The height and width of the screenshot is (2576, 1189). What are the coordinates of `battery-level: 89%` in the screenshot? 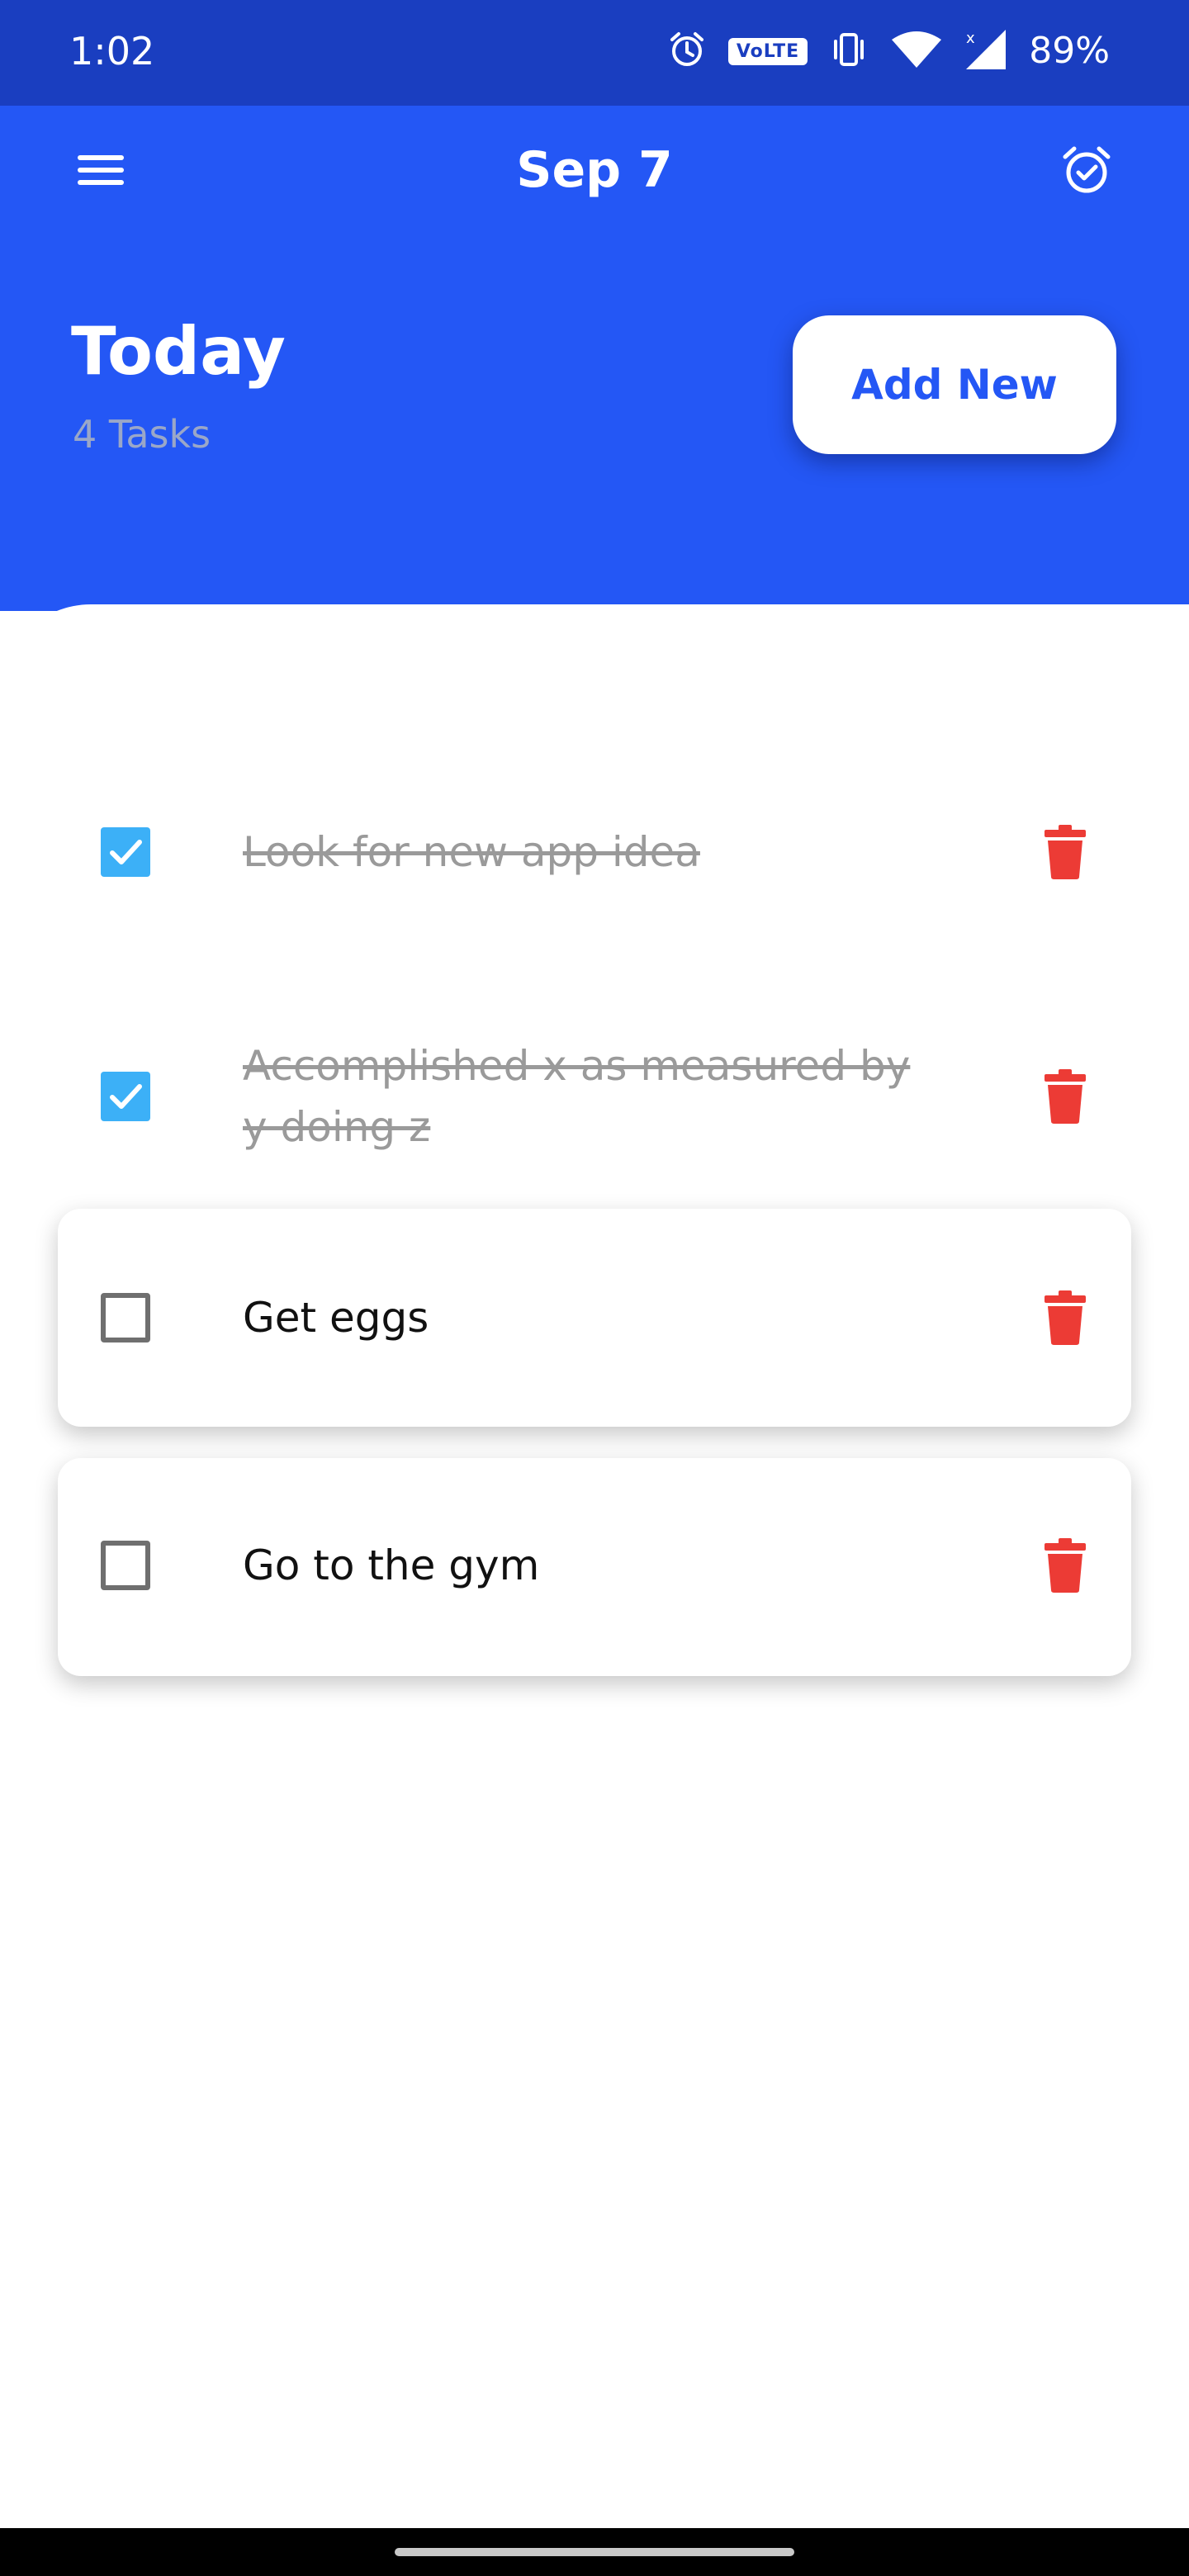 It's located at (1069, 51).